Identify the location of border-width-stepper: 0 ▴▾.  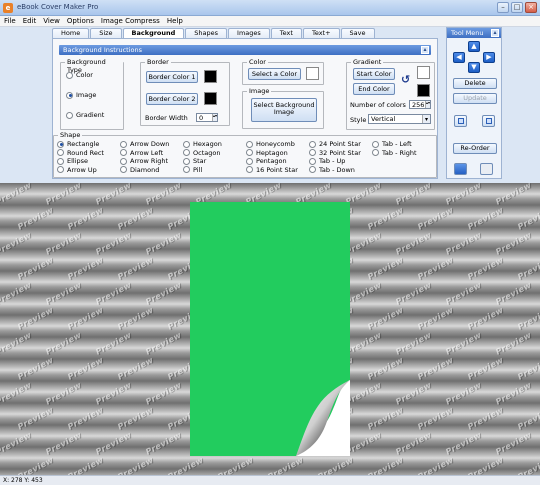
(207, 117).